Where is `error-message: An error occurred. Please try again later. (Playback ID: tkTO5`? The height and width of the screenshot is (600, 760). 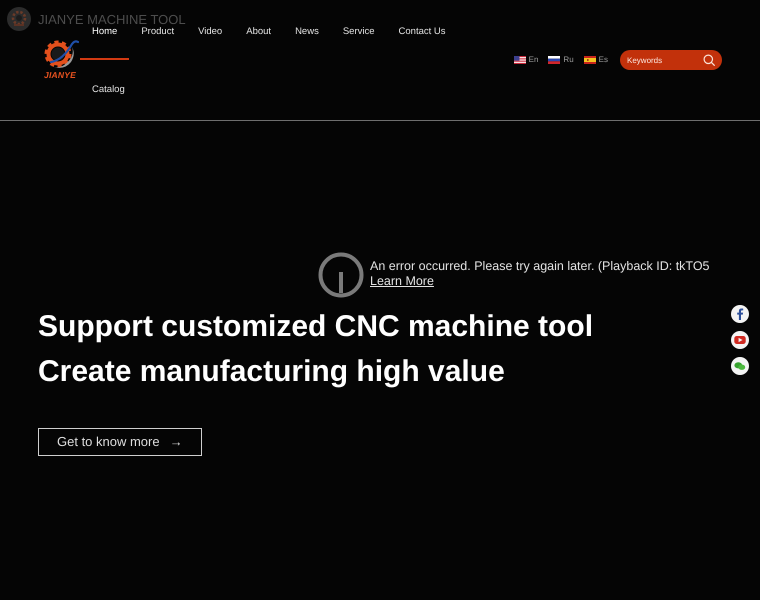 error-message: An error occurred. Please try again later. (Playback ID: tkTO5 is located at coordinates (540, 266).